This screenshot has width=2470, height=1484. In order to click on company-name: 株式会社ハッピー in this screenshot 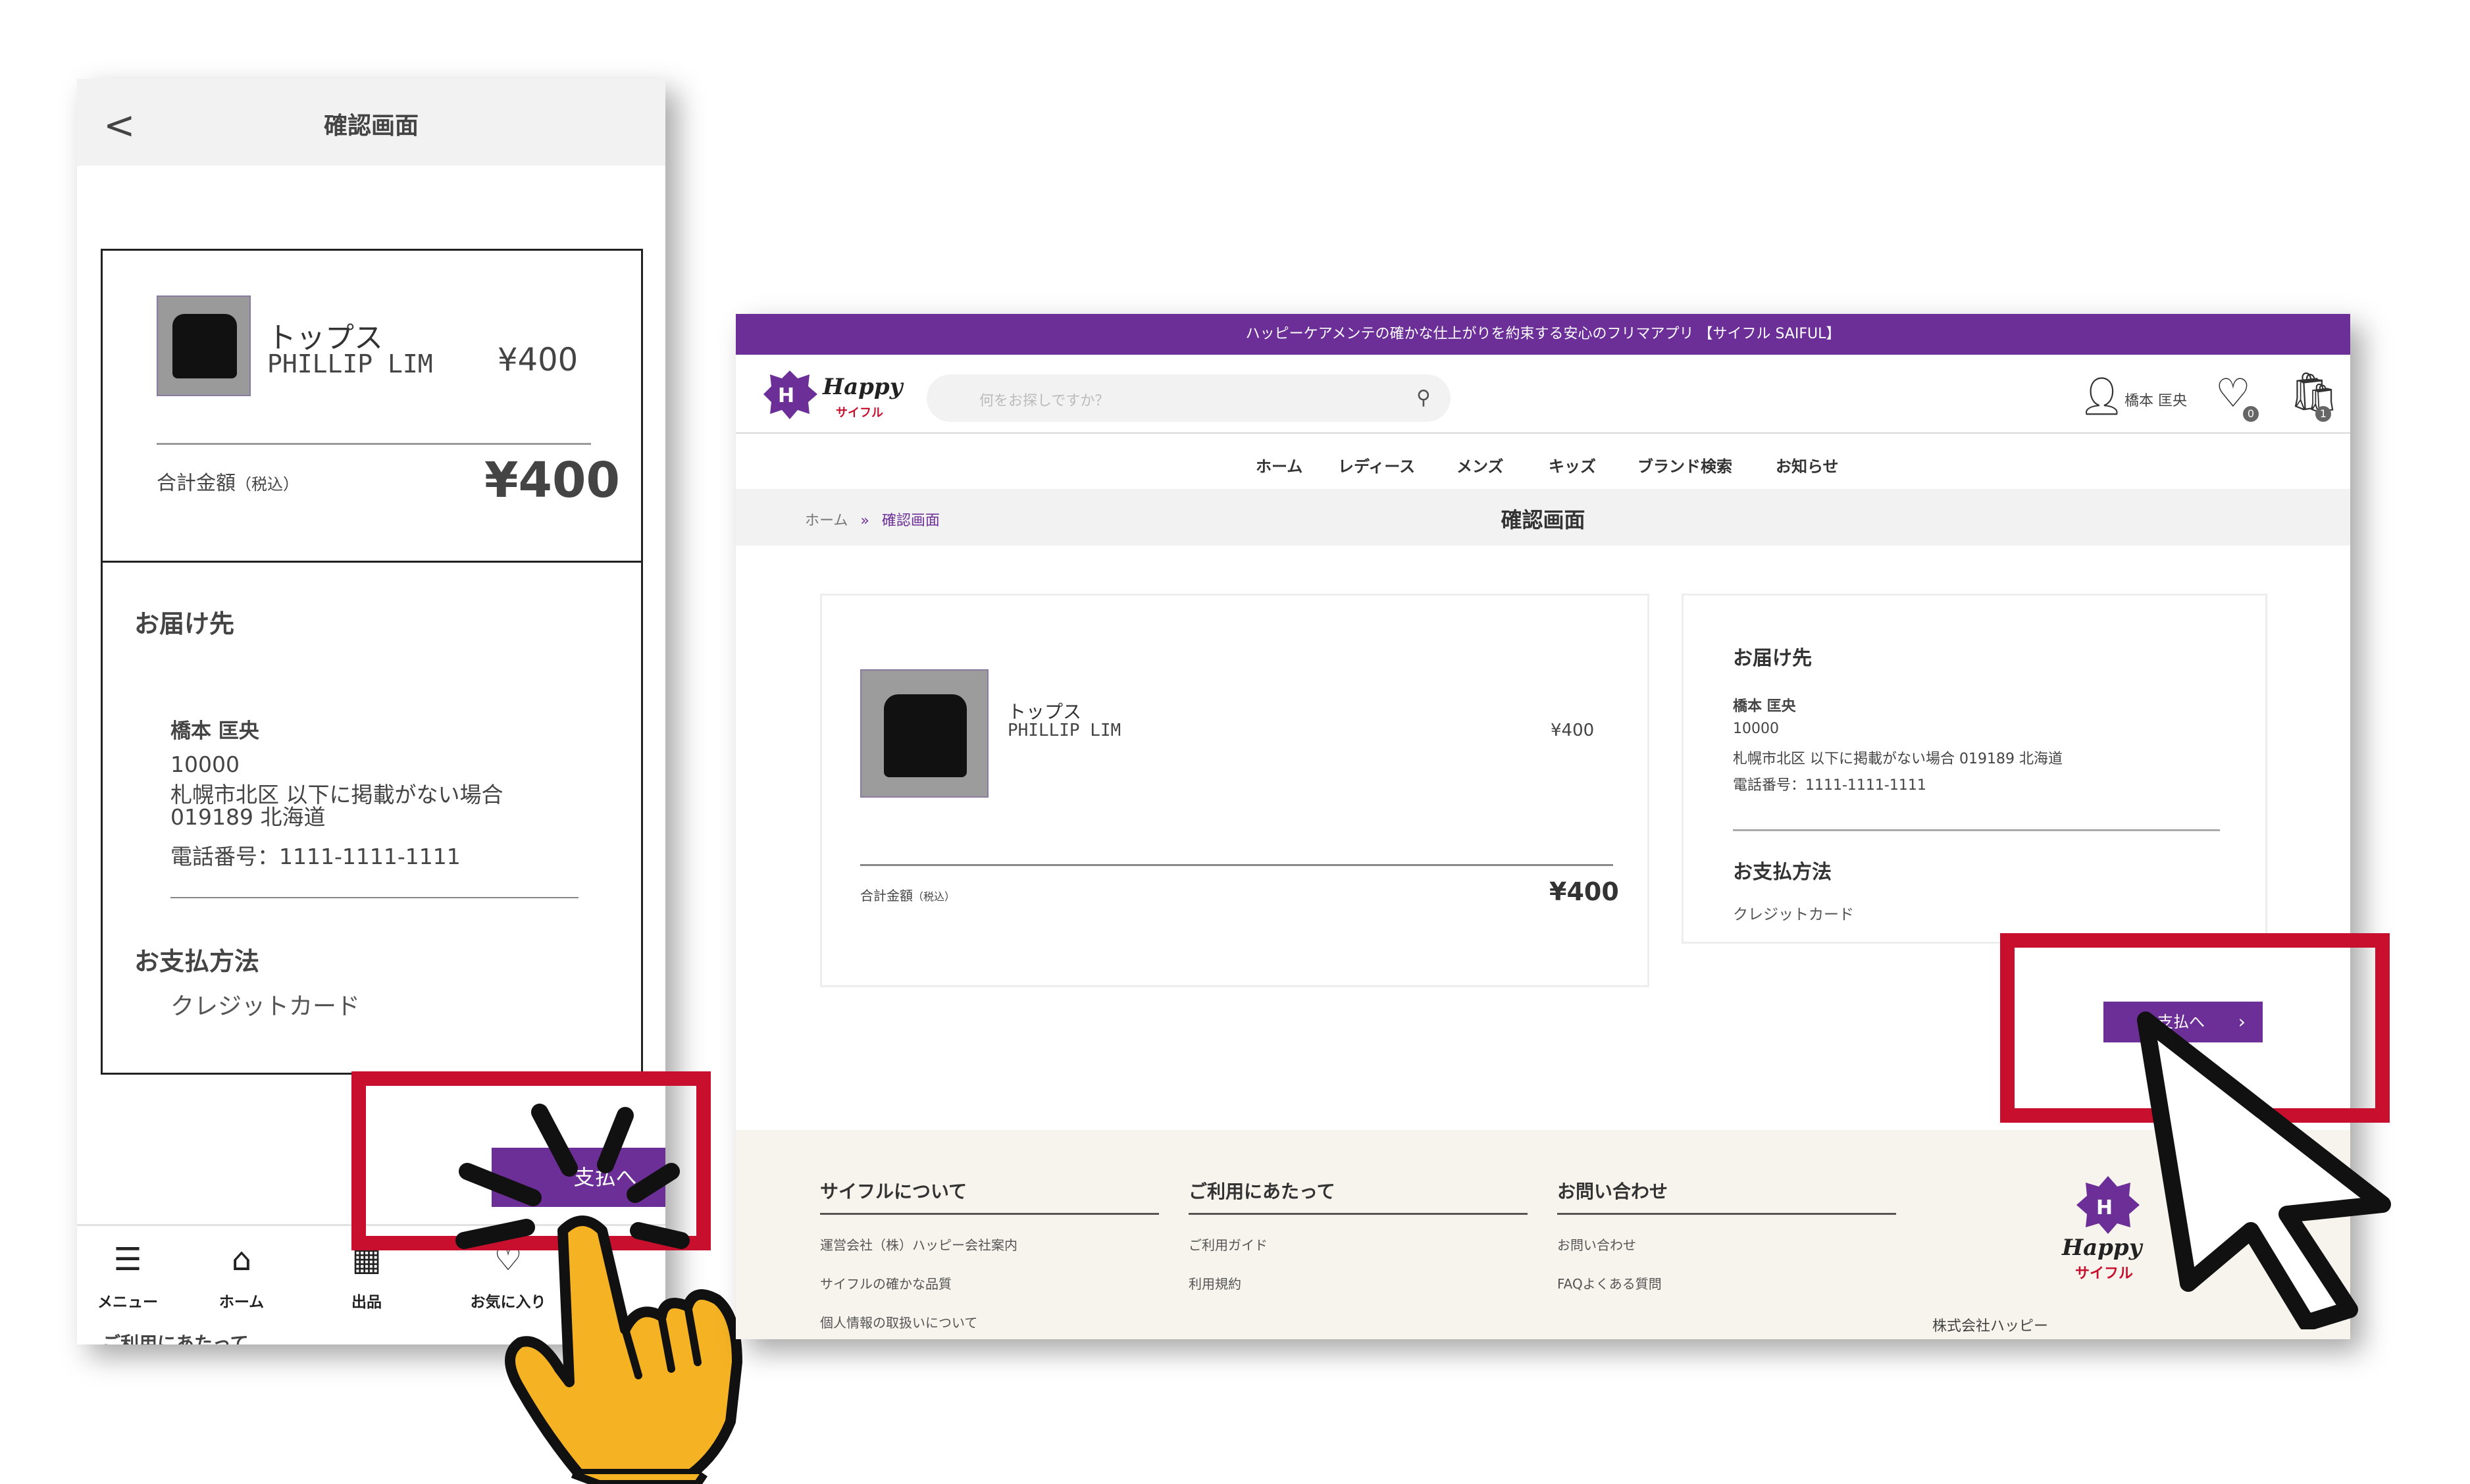, I will do `click(1990, 1326)`.